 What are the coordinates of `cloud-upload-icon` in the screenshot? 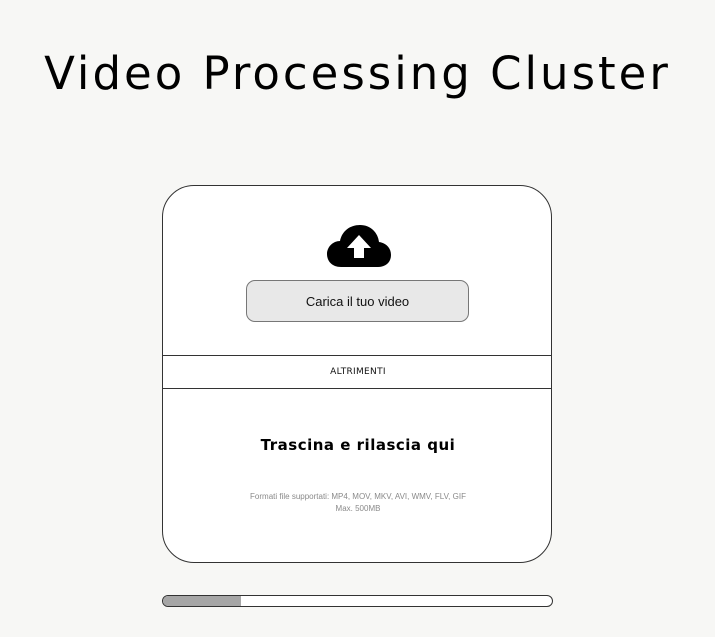 It's located at (359, 246).